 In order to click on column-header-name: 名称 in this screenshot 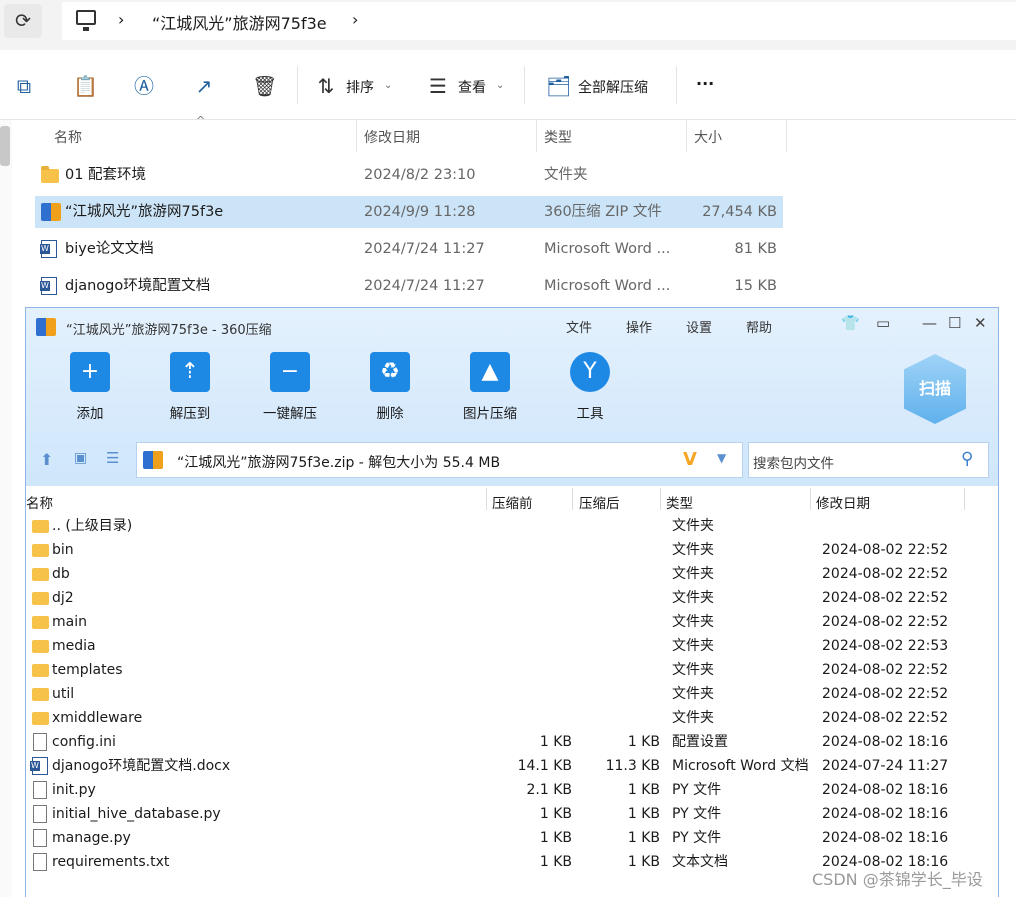, I will do `click(68, 137)`.